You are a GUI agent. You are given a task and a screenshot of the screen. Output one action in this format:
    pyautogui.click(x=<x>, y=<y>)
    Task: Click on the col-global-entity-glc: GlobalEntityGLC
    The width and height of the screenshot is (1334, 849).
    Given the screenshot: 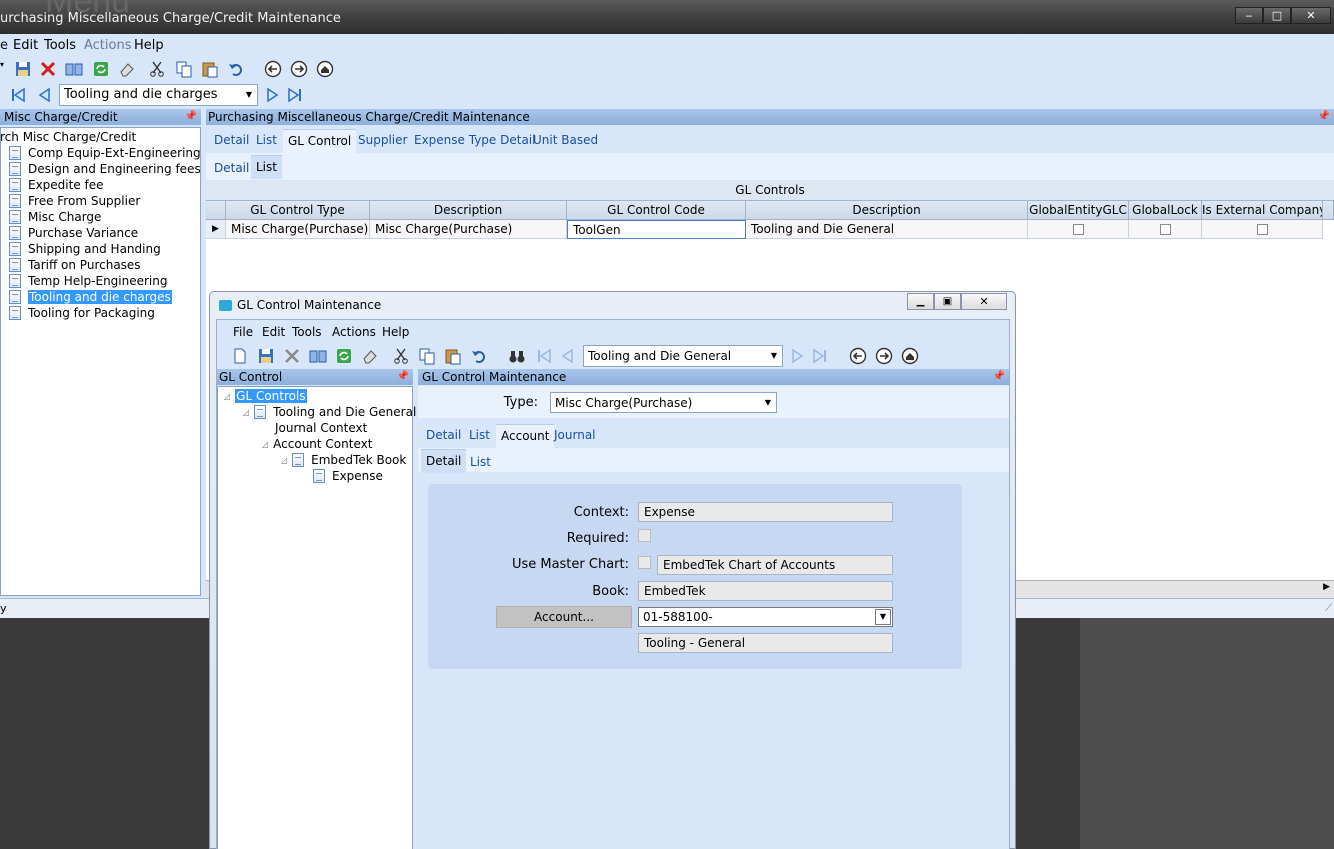 What is the action you would take?
    pyautogui.click(x=1078, y=210)
    